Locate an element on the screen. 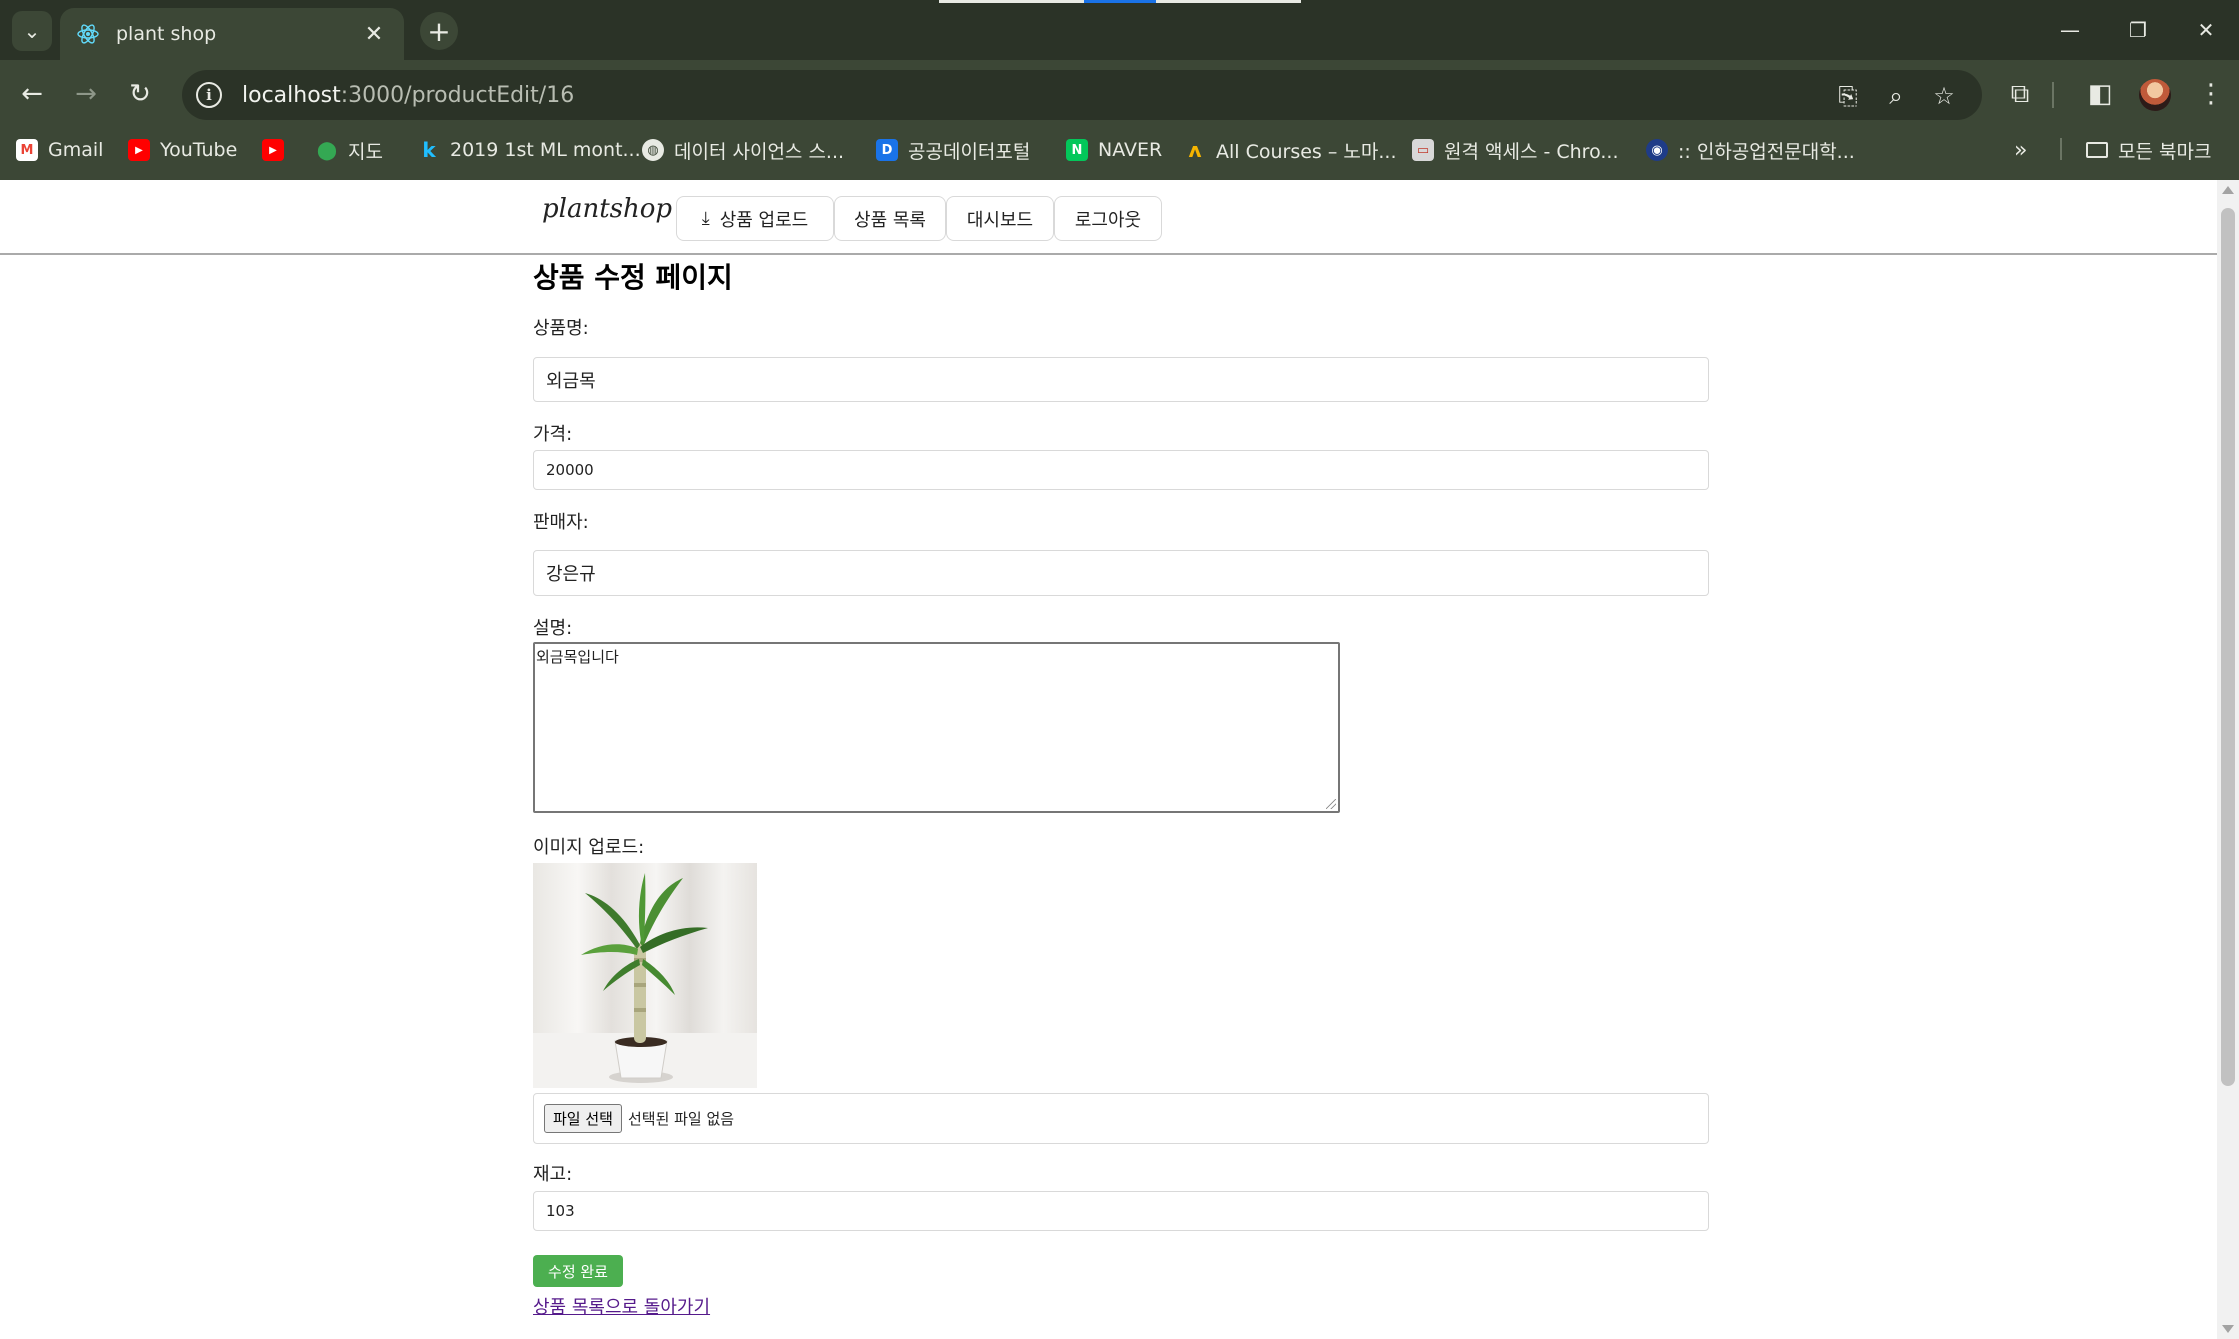 This screenshot has height=1339, width=2239. double-chevron-right-icon: » is located at coordinates (2021, 150).